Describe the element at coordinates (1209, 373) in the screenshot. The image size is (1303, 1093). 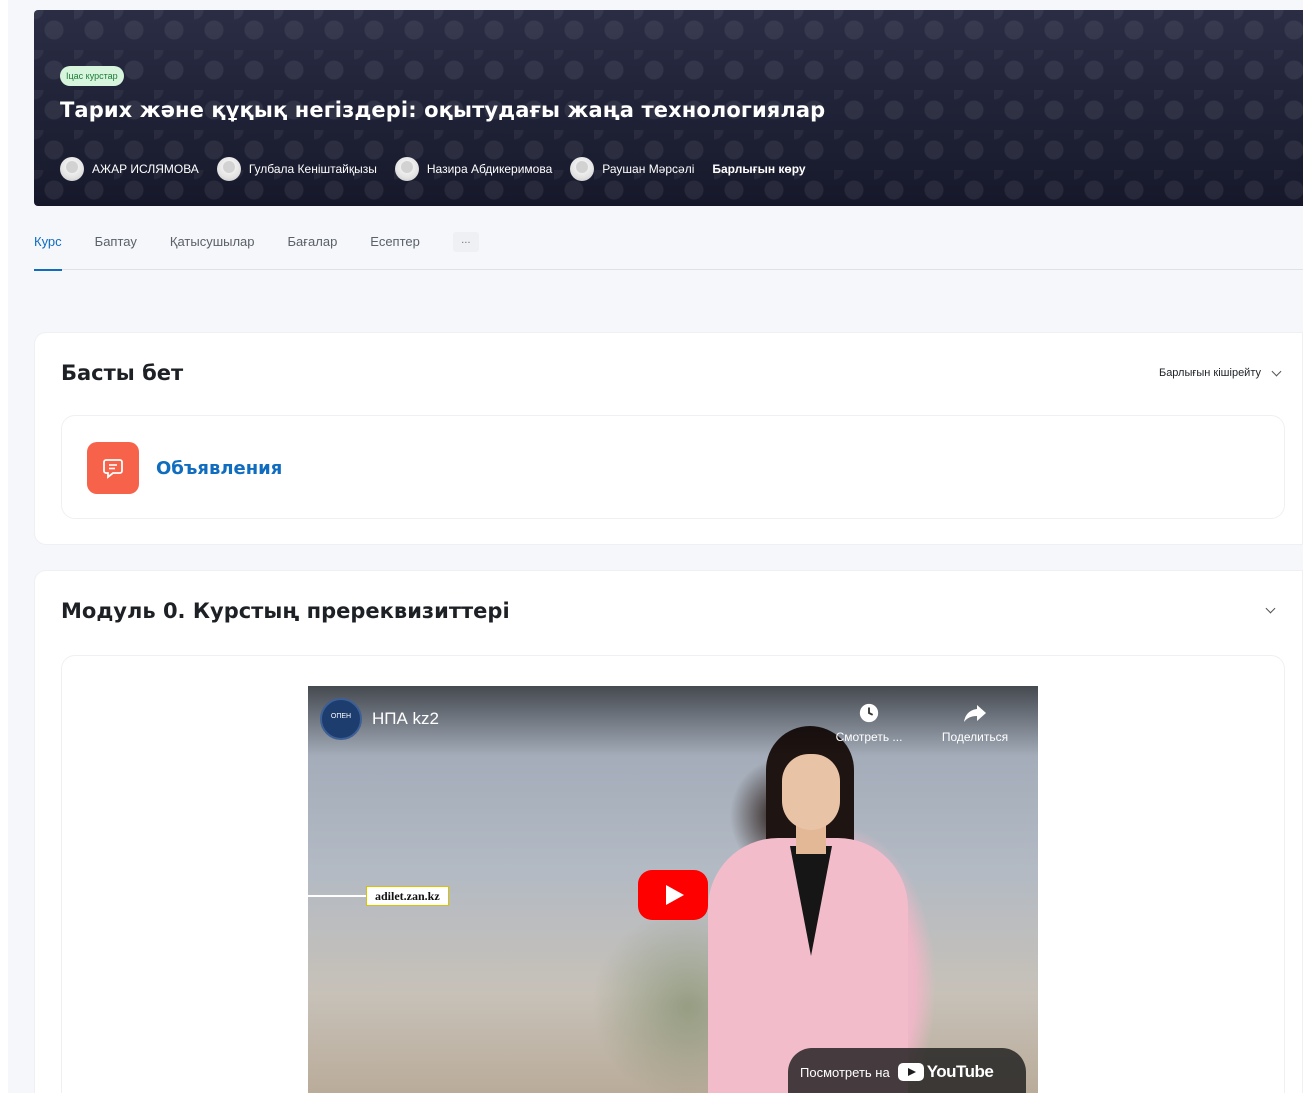
I see `collapse-all-label: Барлығын кішірейту` at that location.